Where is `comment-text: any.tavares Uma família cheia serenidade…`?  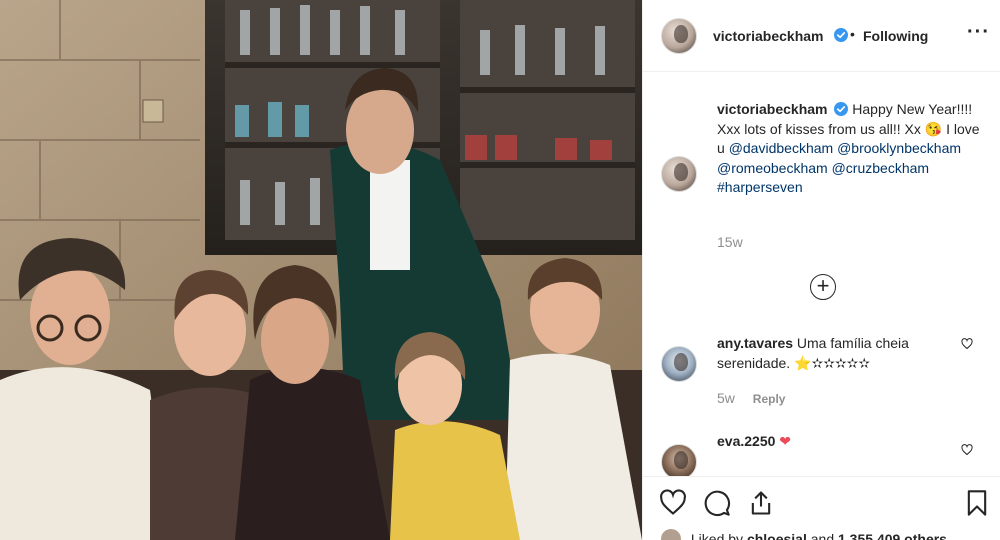
comment-text: any.tavares Uma família cheia serenidade… is located at coordinates (837, 353).